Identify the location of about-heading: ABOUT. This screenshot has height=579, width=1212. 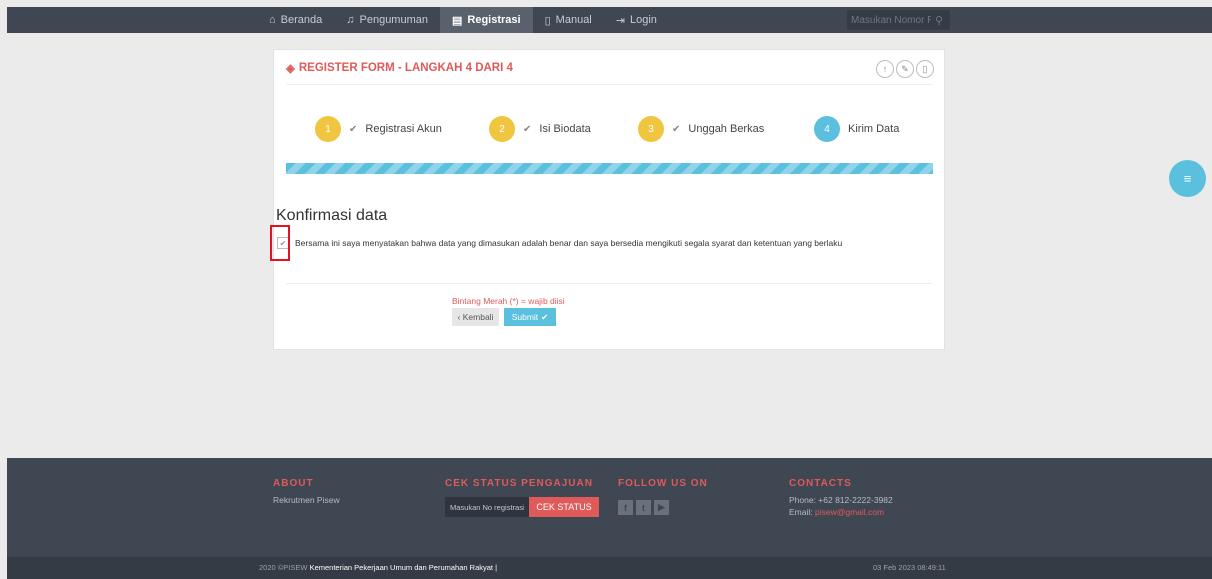
(293, 483).